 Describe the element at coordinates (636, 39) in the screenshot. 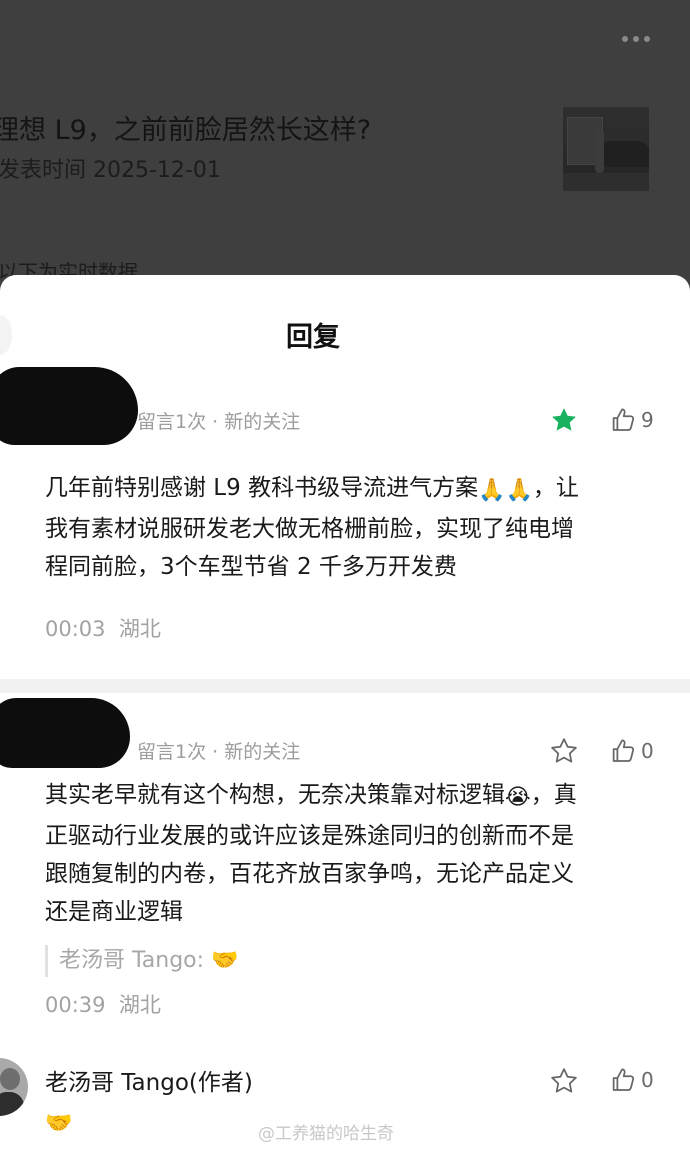

I see `more-options-icon` at that location.